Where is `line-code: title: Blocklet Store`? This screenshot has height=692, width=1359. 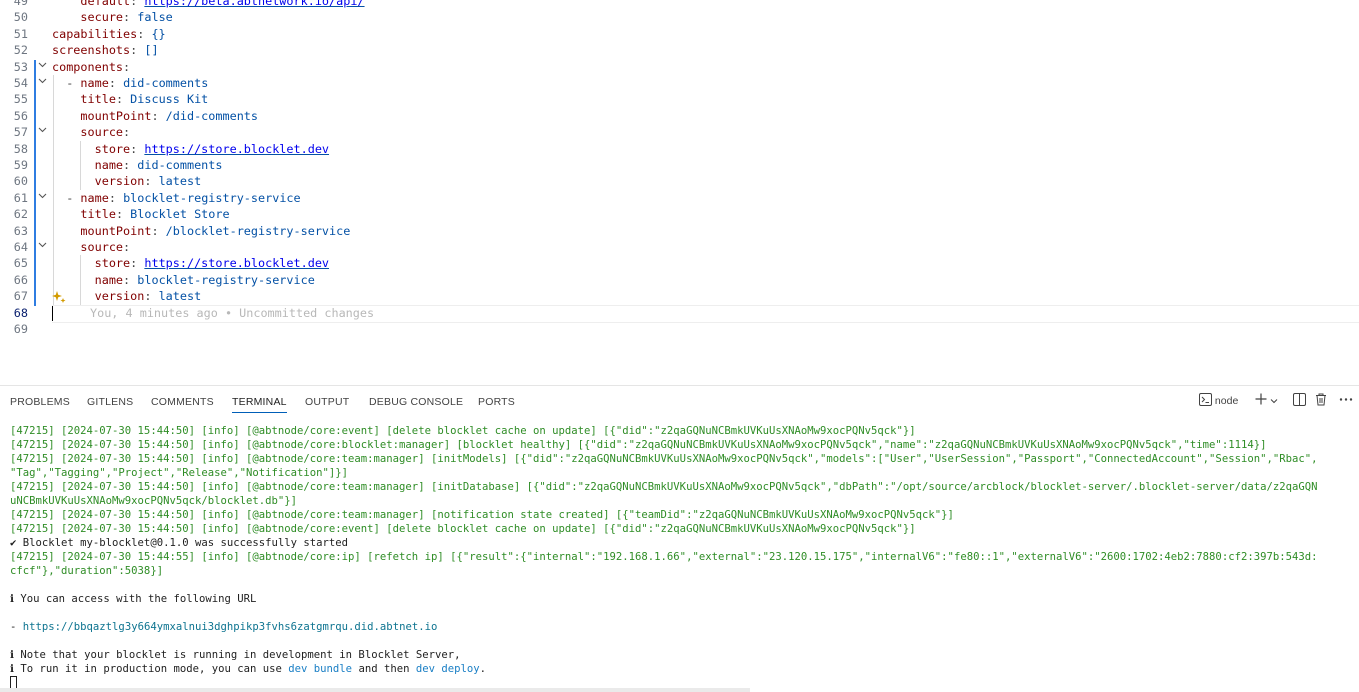
line-code: title: Blocklet Store is located at coordinates (155, 214).